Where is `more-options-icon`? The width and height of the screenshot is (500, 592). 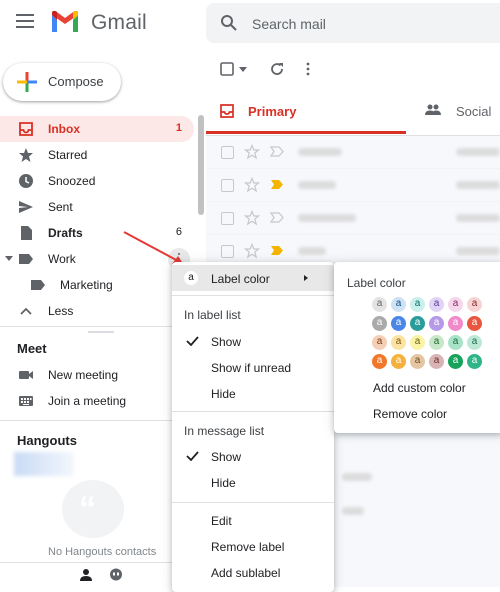
more-options-icon is located at coordinates (308, 69).